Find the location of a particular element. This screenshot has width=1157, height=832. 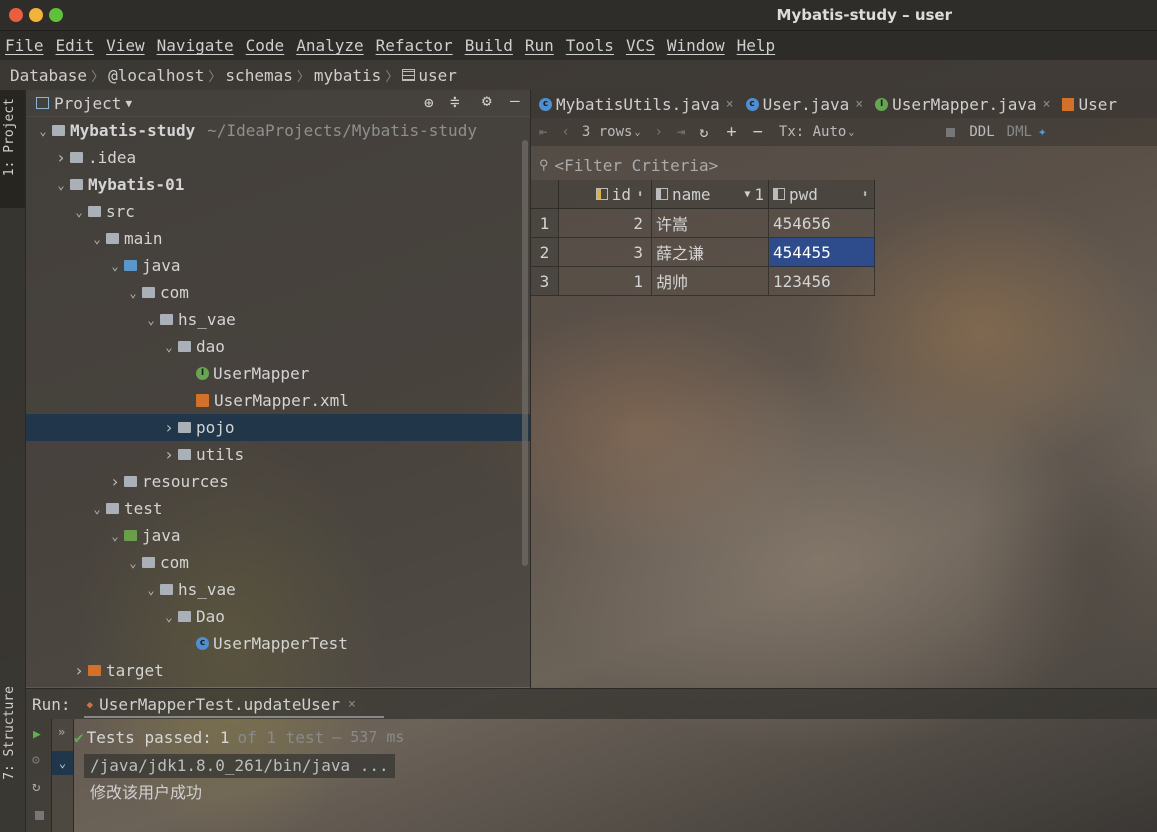

tab-mybatisutils: c MybatisUtils.java × is located at coordinates (636, 104).